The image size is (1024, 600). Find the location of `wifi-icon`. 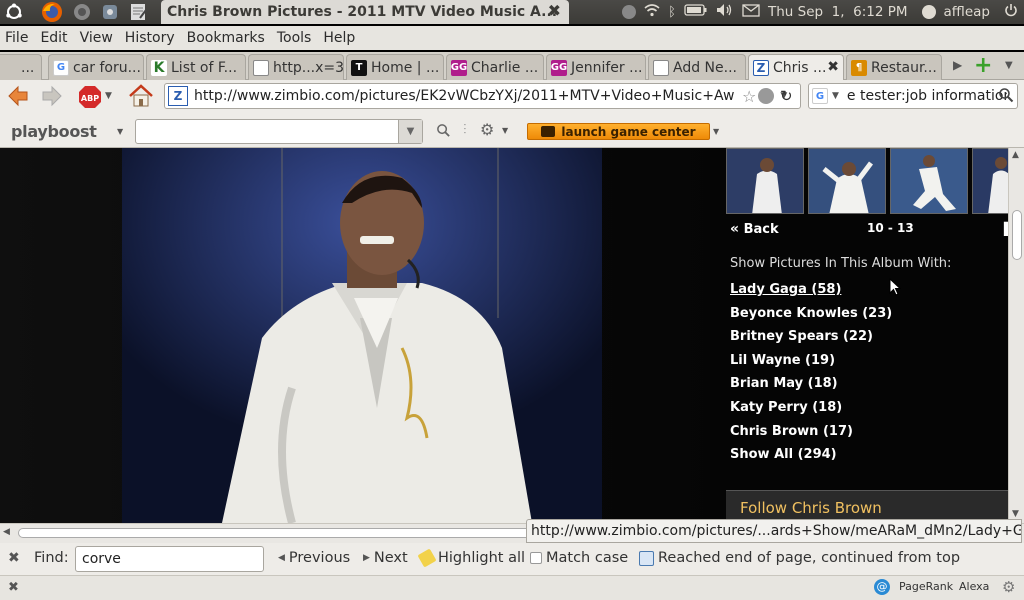

wifi-icon is located at coordinates (652, 12).